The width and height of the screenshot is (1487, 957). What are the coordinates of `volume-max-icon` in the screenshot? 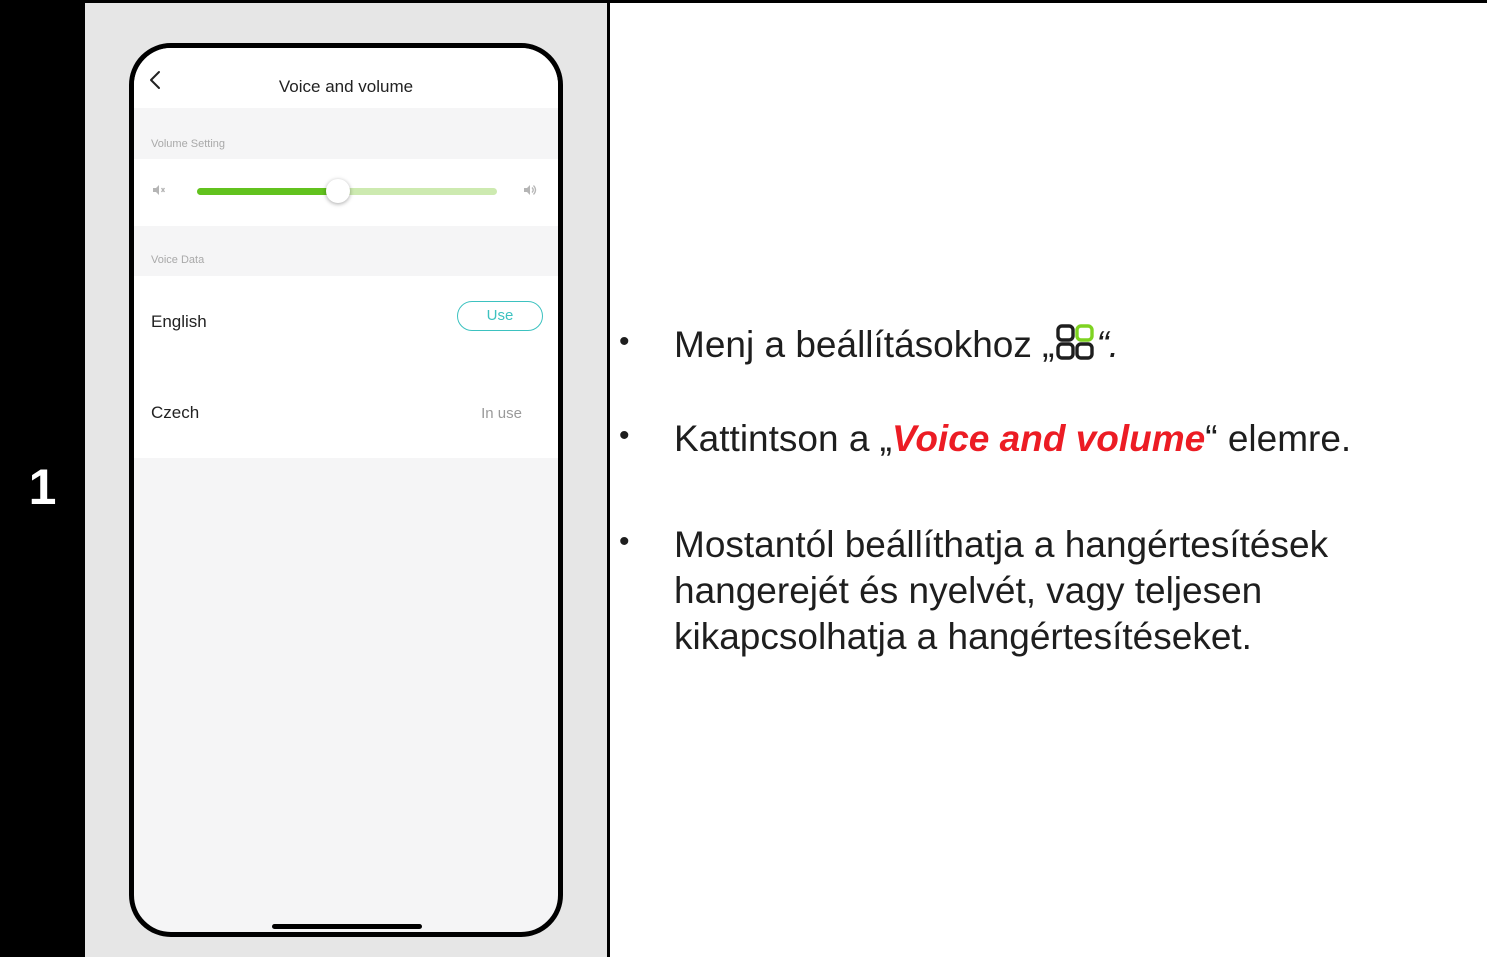 It's located at (530, 190).